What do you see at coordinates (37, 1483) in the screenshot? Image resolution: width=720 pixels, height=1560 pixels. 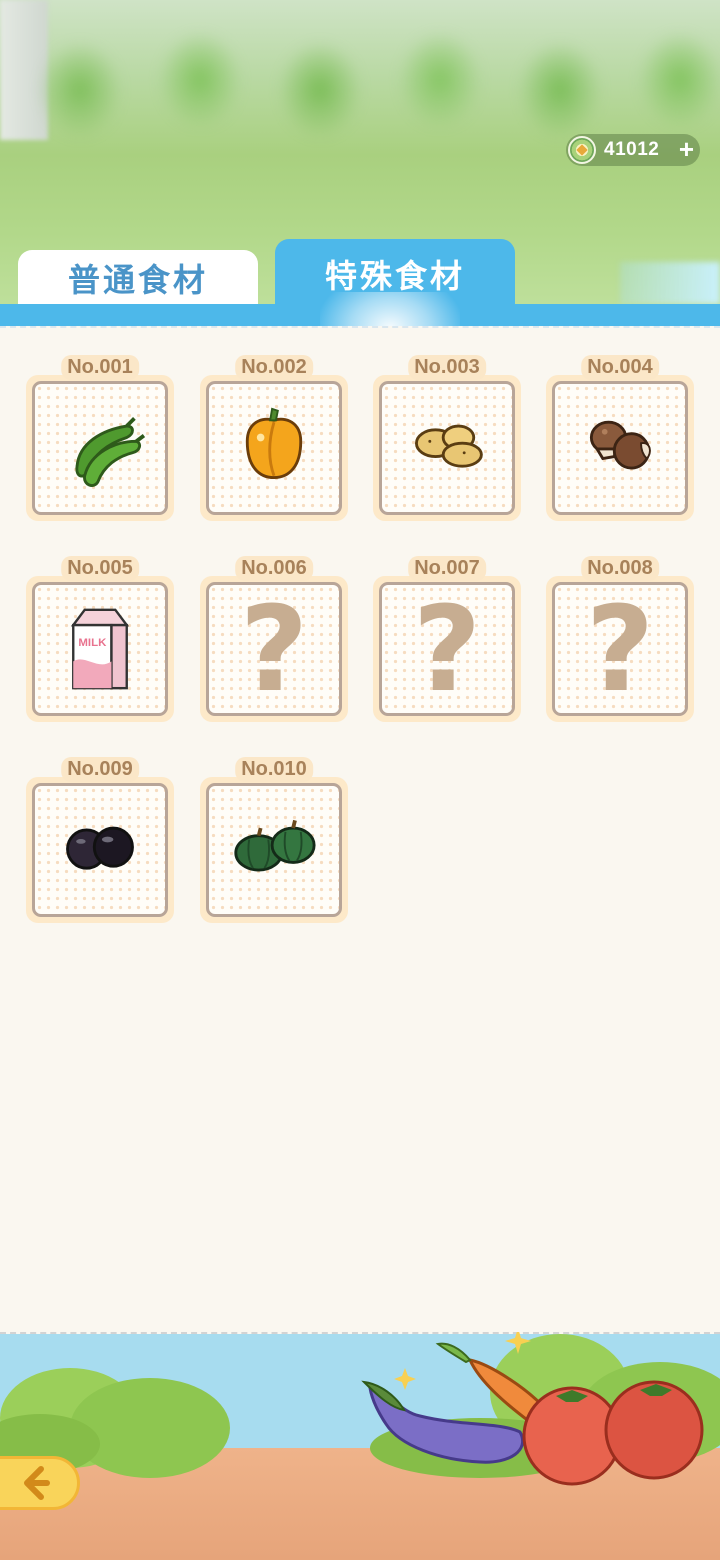 I see `back-arrow-icon` at bounding box center [37, 1483].